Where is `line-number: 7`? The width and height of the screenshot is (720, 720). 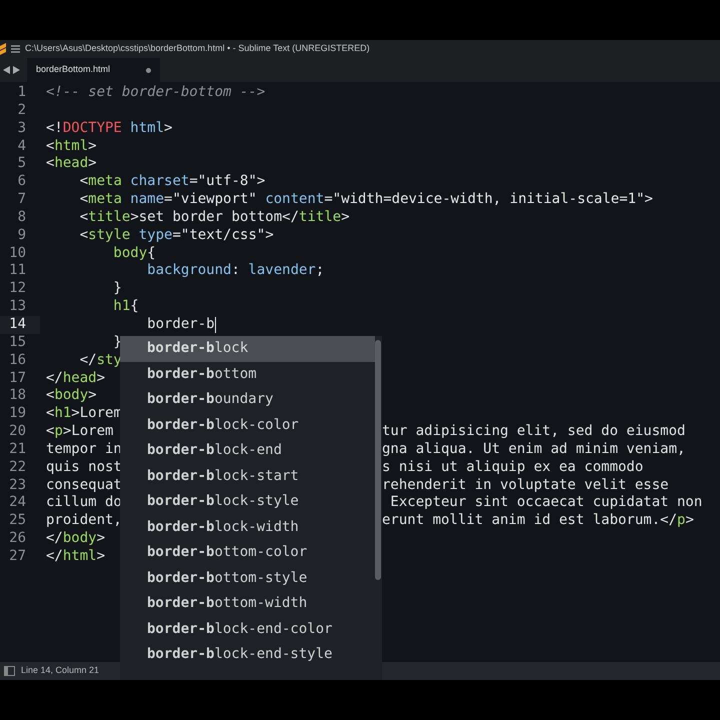 line-number: 7 is located at coordinates (22, 199).